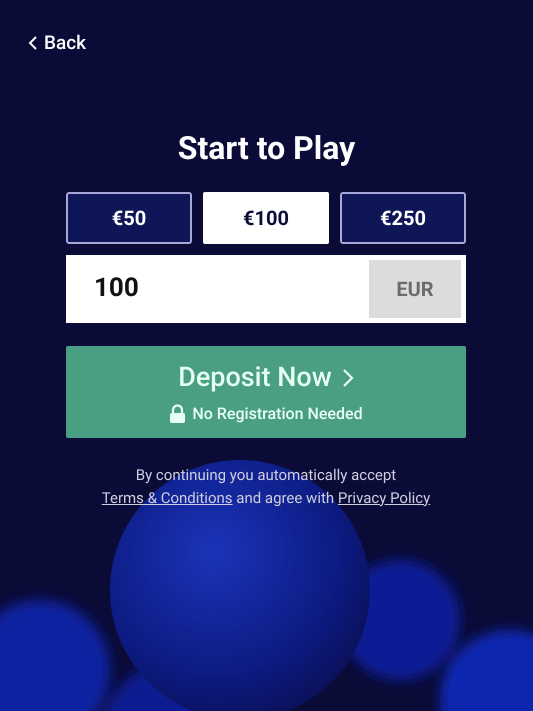 The image size is (533, 711). I want to click on amount-option: €100, so click(266, 218).